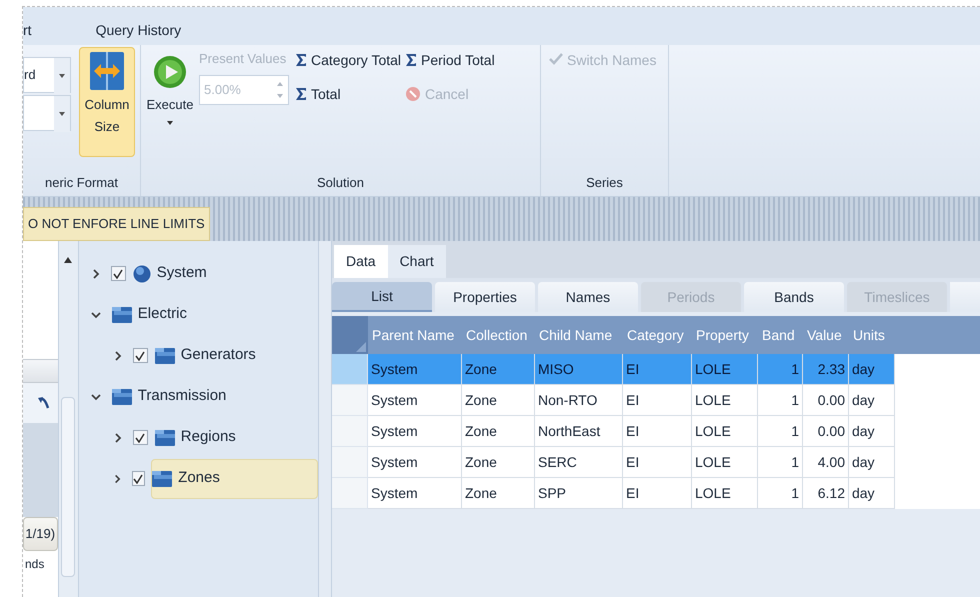  I want to click on warning-tab: O NOT ENFORE LINE LIMITS, so click(116, 224).